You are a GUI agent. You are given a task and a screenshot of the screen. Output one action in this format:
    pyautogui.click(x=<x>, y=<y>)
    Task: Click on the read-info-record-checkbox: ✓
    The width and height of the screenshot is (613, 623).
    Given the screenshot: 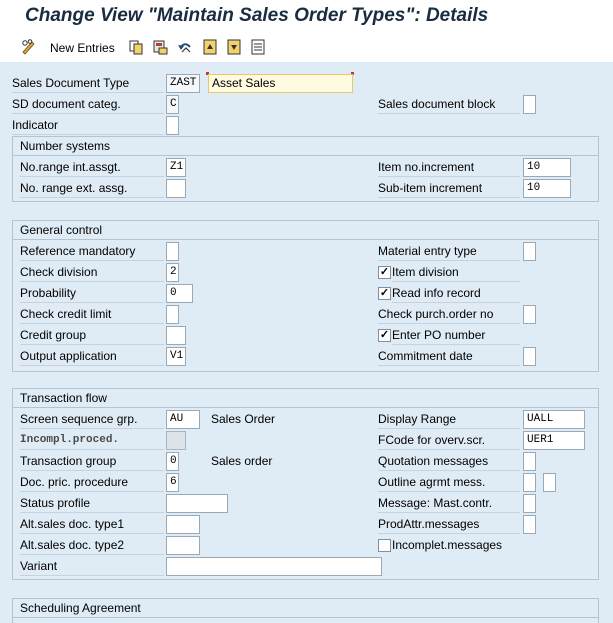 What is the action you would take?
    pyautogui.click(x=384, y=293)
    